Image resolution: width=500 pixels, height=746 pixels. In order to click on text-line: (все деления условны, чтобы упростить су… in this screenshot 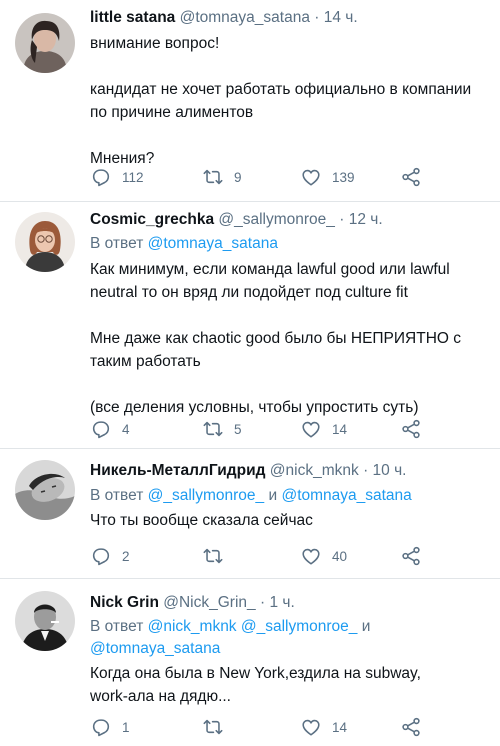, I will do `click(254, 407)`.